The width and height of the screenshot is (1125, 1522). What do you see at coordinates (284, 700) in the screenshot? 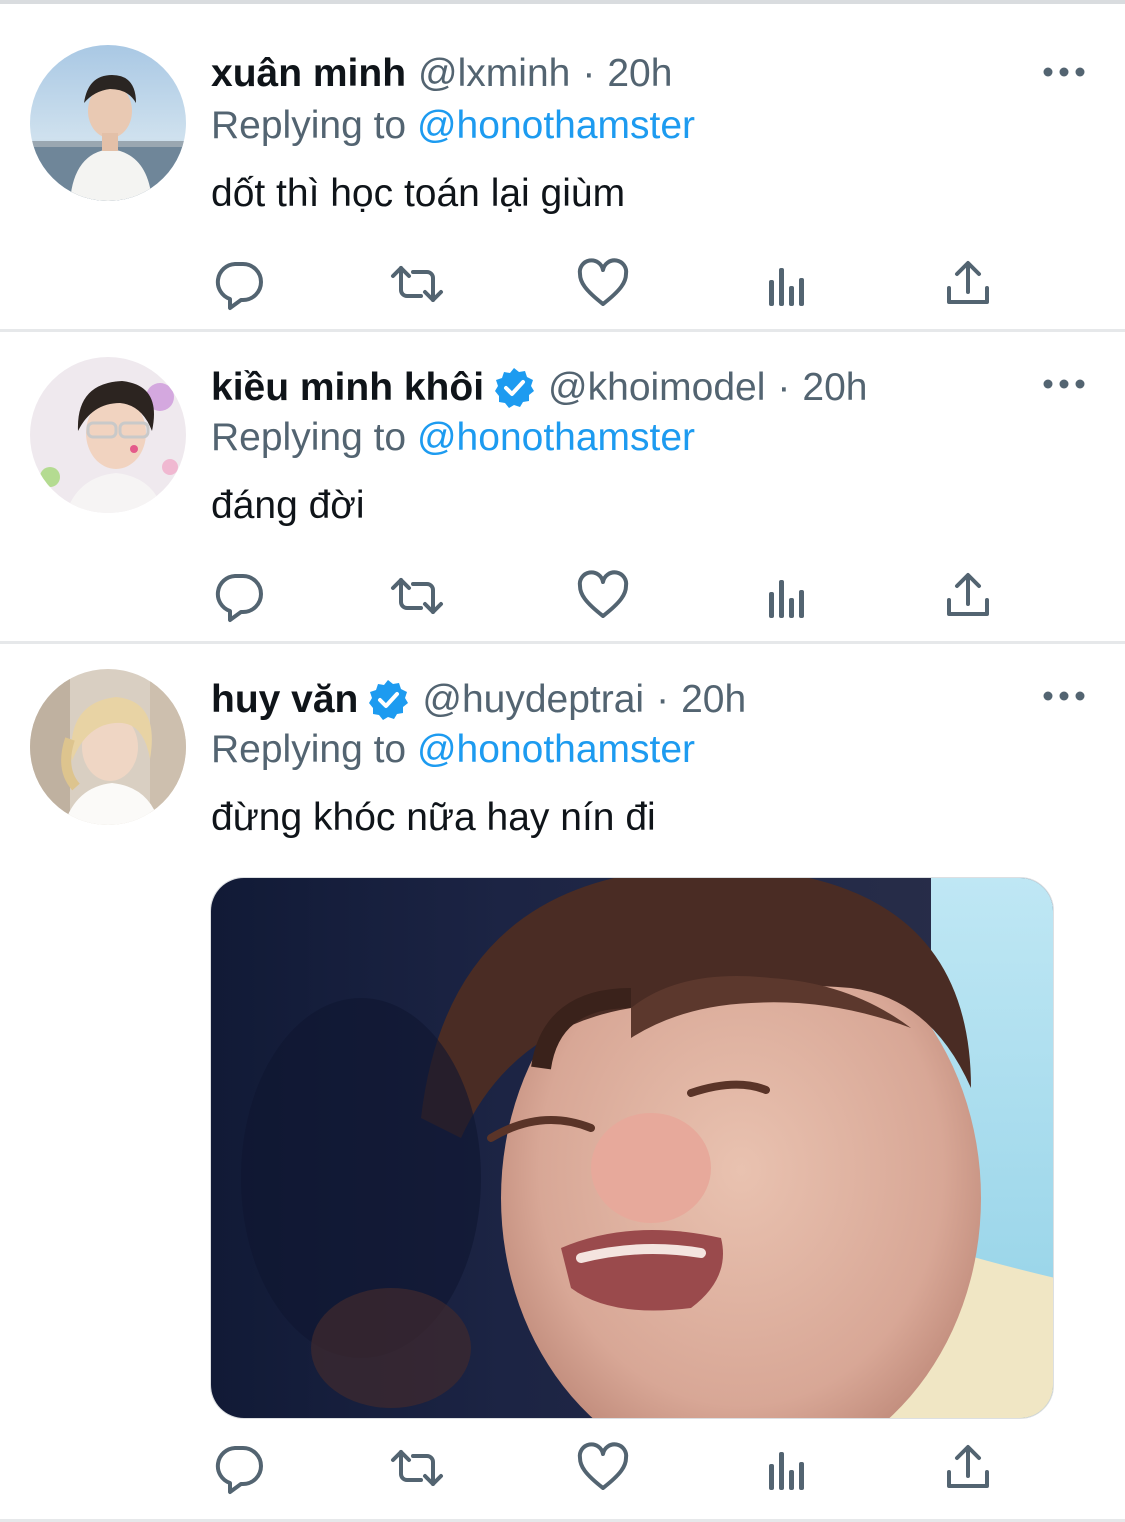
I see `display-name: huy văn` at bounding box center [284, 700].